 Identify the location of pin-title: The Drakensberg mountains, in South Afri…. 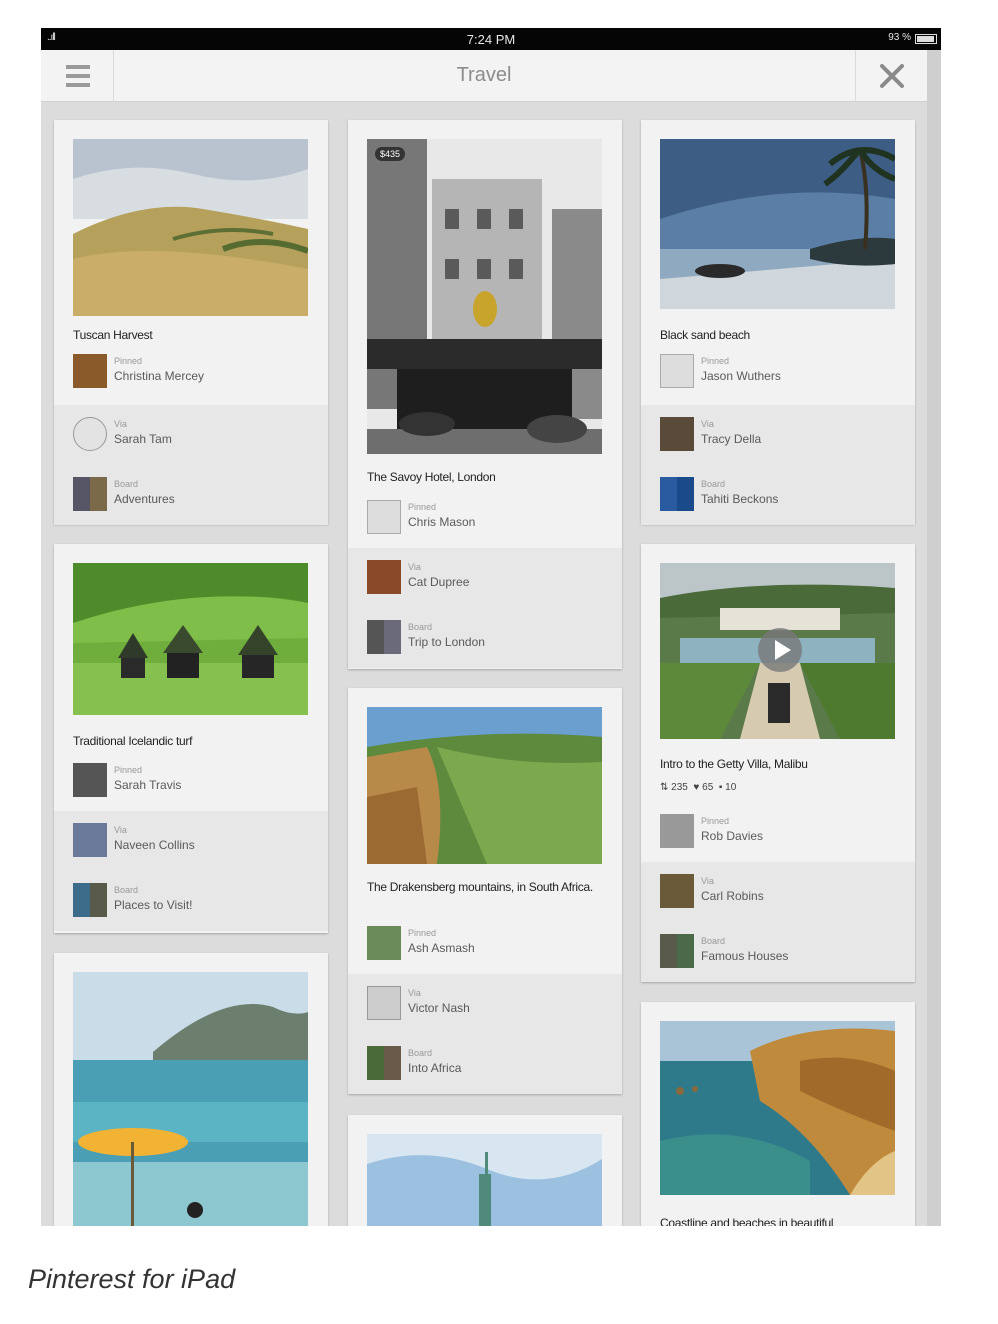
(480, 887).